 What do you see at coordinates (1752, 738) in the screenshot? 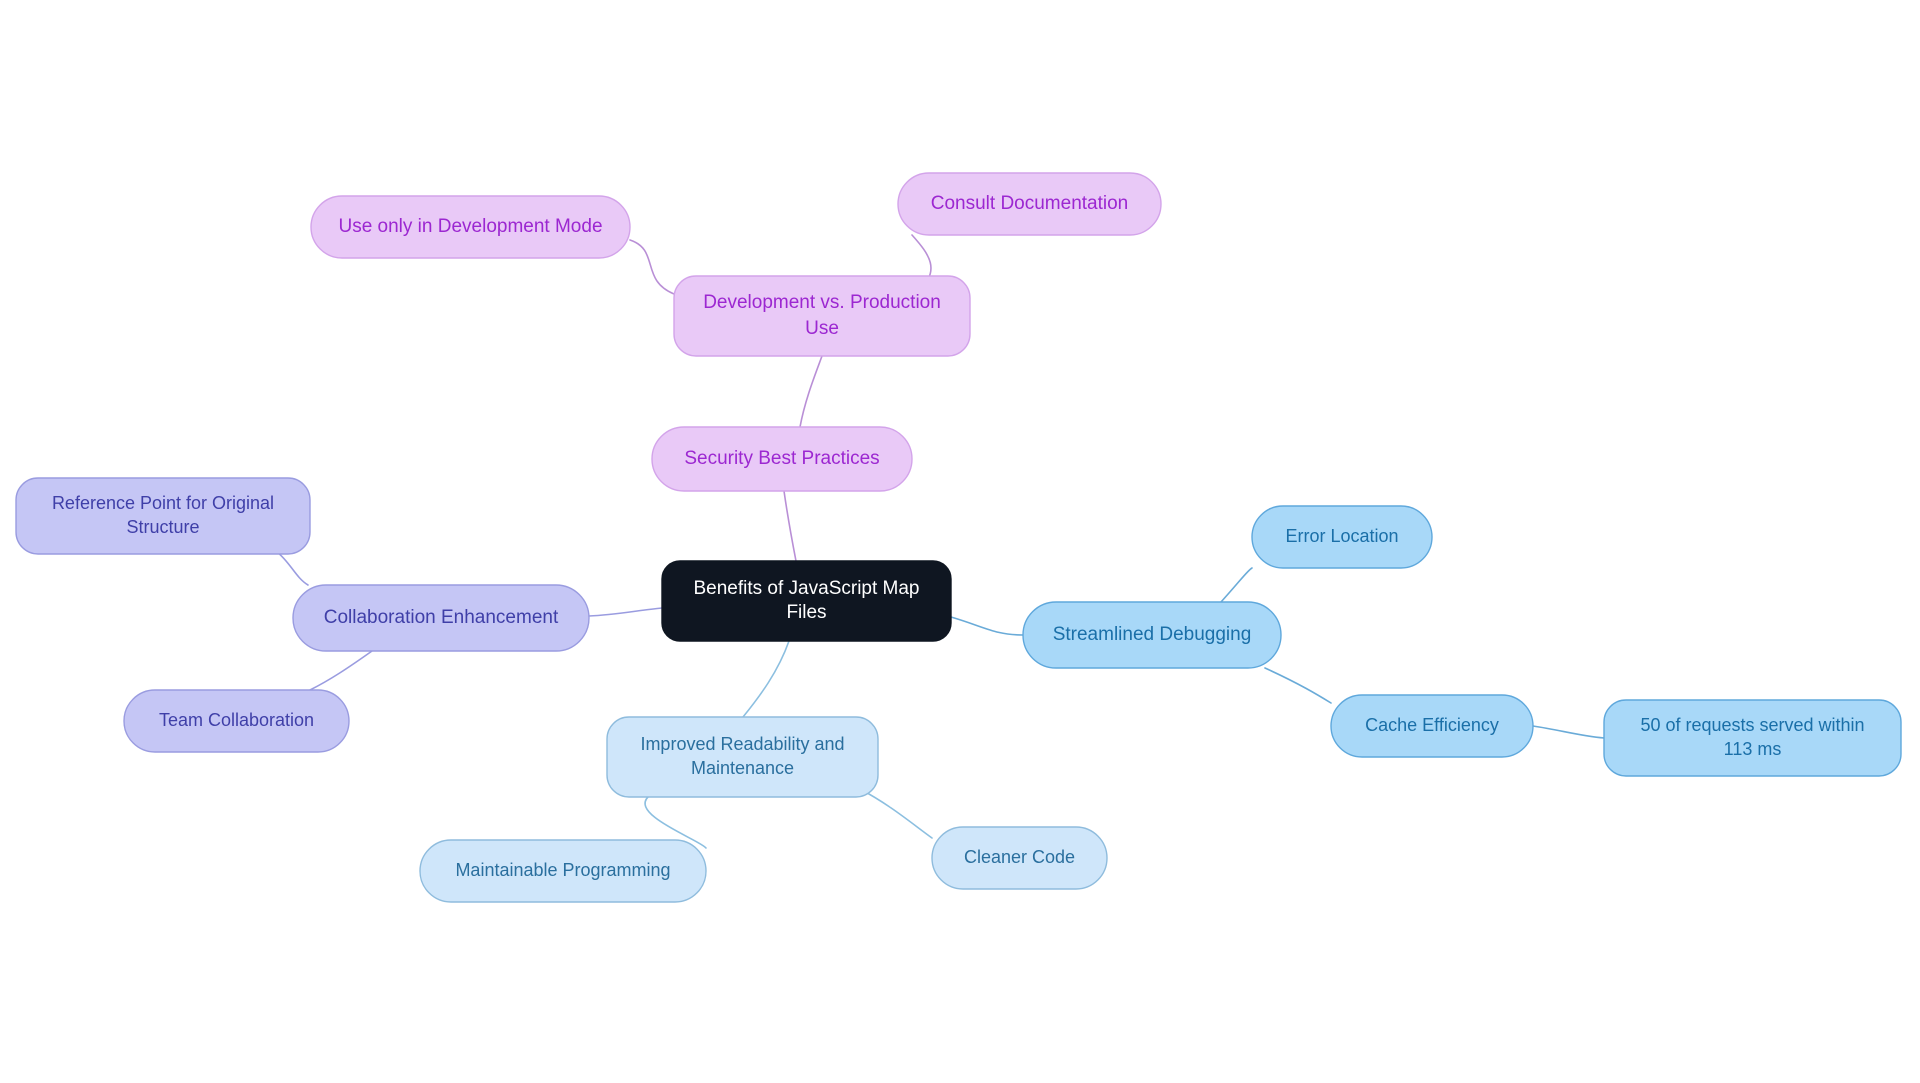
I see `mindmap-node-cache-stat: 50 of requests served within 113 ms` at bounding box center [1752, 738].